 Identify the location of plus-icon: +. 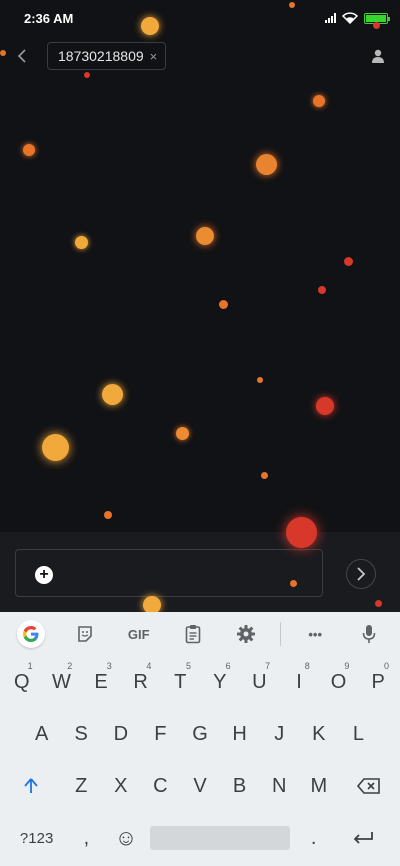
(44, 574).